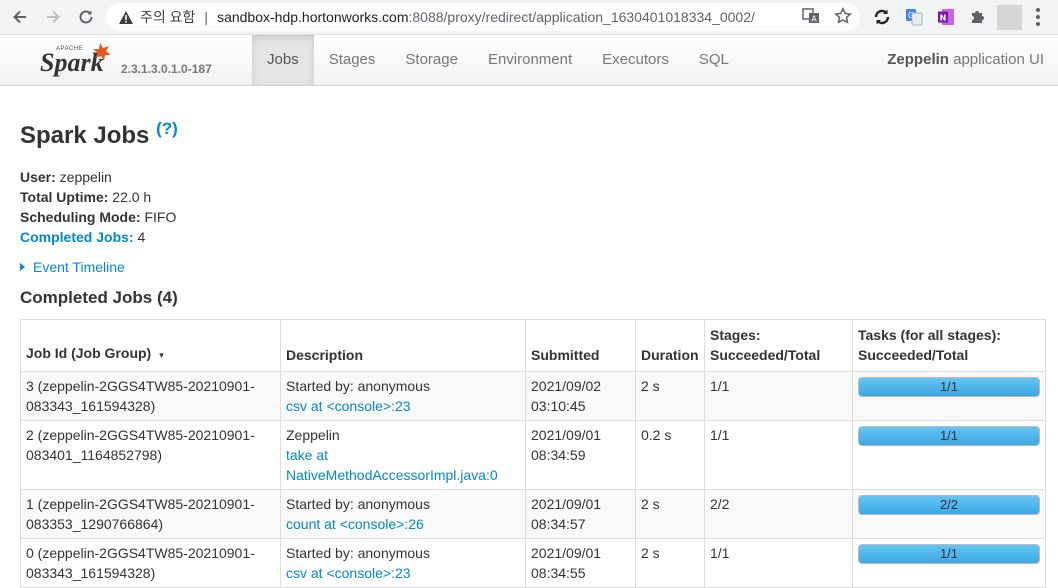  I want to click on submitted-cell: 2021/09/02 03:10:45, so click(580, 396).